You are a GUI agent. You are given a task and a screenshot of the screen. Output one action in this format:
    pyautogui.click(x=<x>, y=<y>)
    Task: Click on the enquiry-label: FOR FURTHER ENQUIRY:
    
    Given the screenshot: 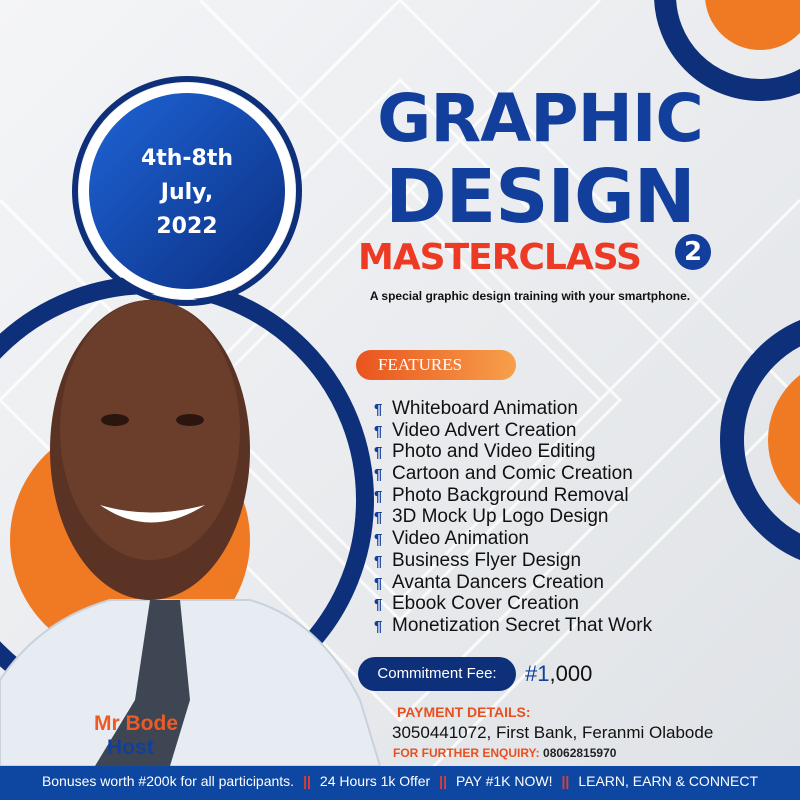 What is the action you would take?
    pyautogui.click(x=466, y=753)
    